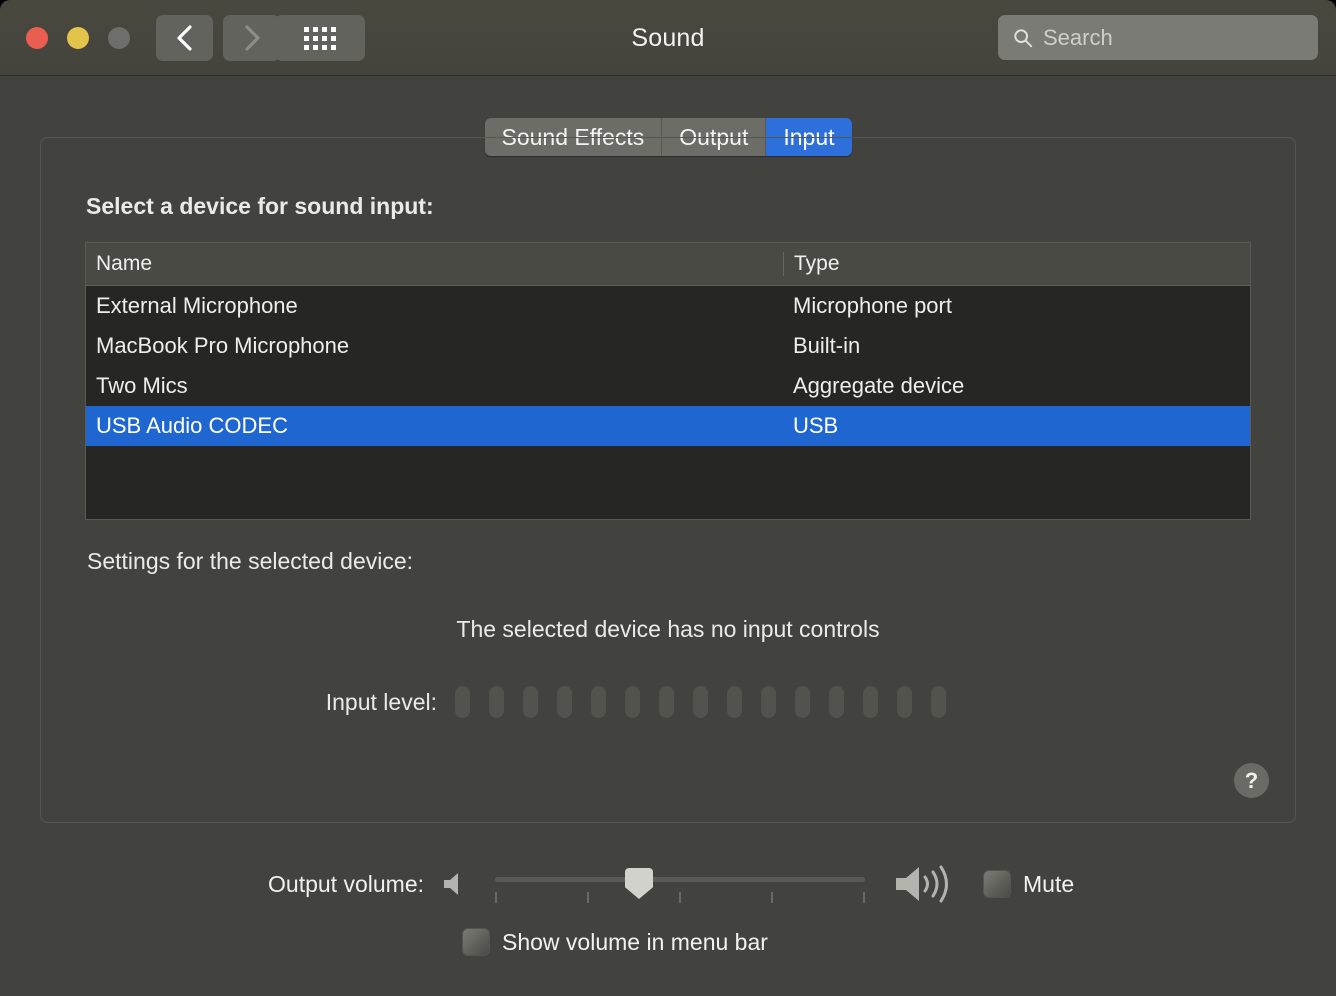  Describe the element at coordinates (476, 942) in the screenshot. I see `show-volume-checkbox` at that location.